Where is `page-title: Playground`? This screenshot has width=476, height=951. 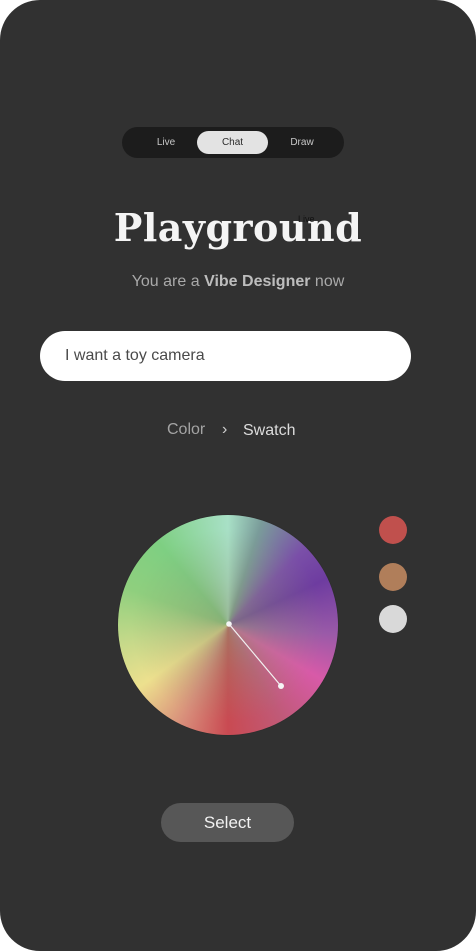 page-title: Playground is located at coordinates (238, 227).